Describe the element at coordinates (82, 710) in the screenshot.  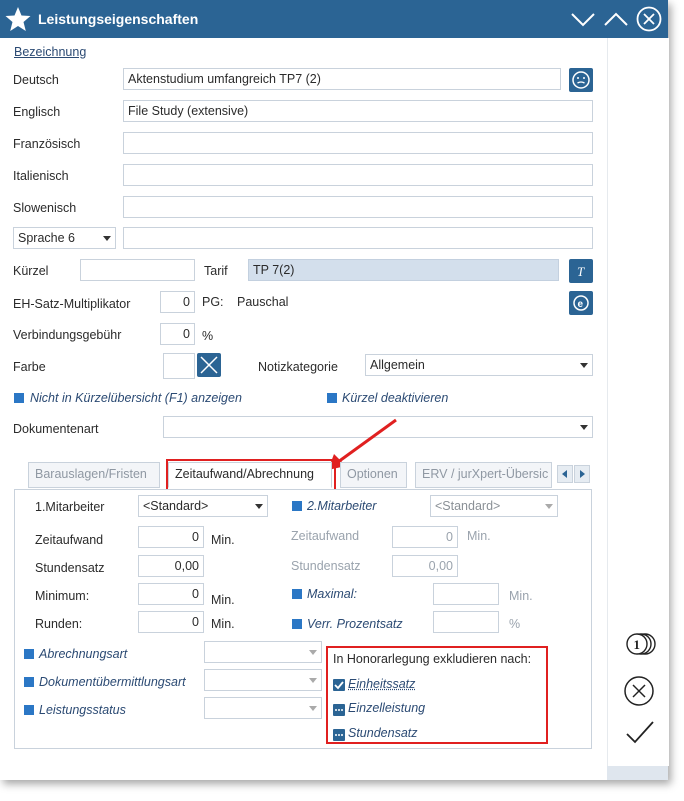
I see `leistungsstatus-label: Leistungsstatus` at that location.